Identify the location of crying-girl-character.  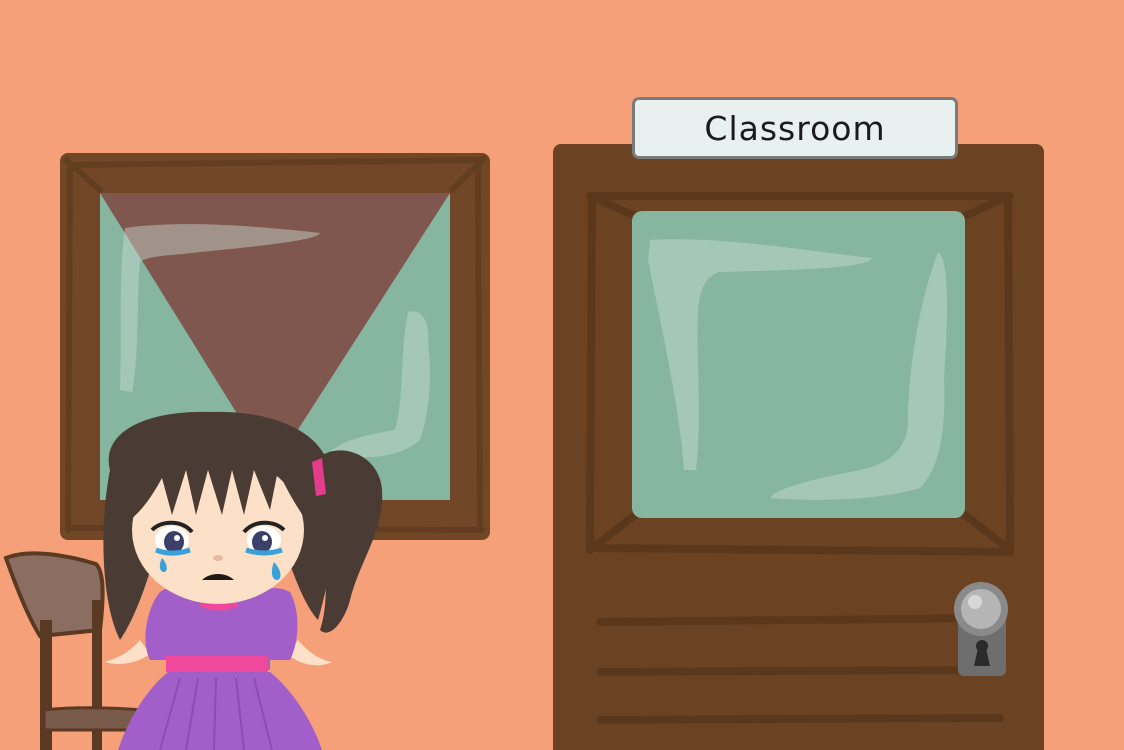
(243, 580).